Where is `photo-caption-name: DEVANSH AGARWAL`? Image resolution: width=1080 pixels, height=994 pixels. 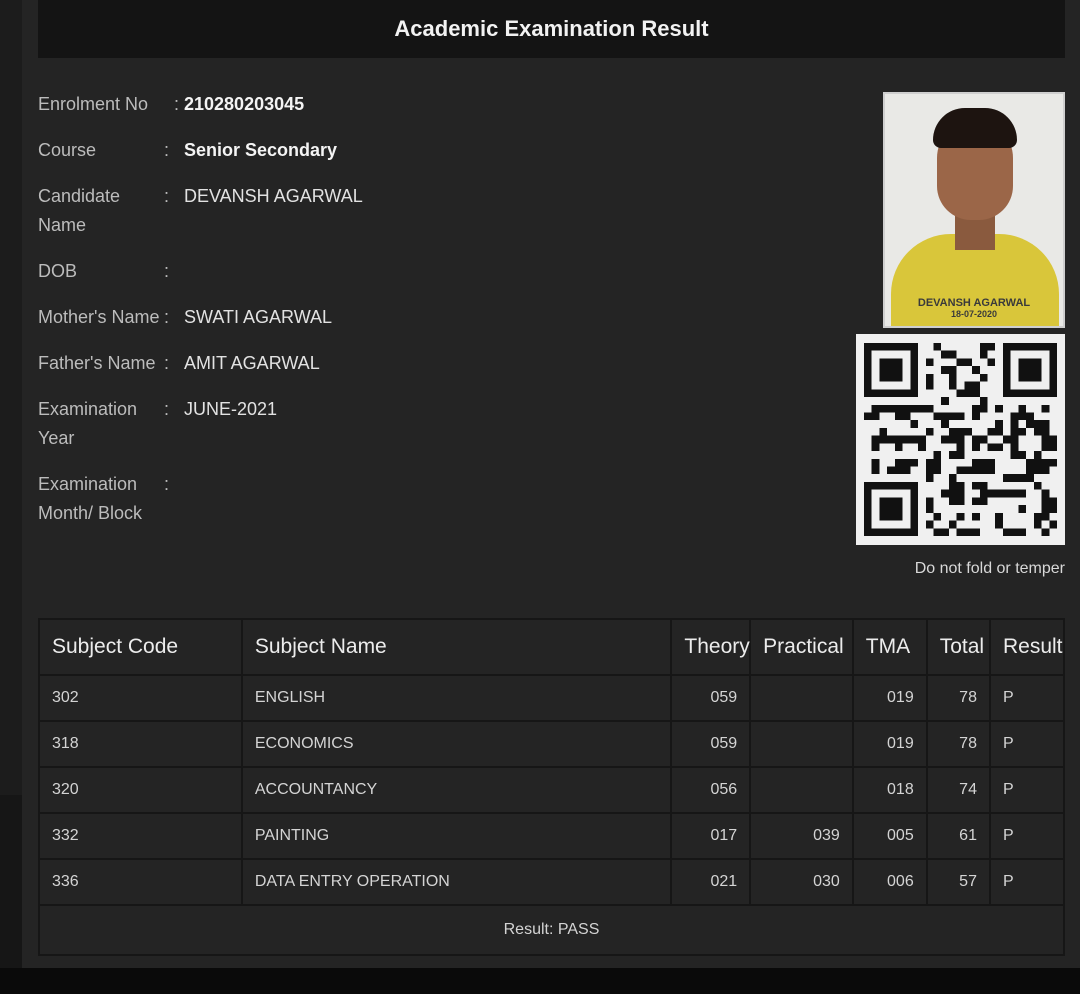
photo-caption-name: DEVANSH AGARWAL is located at coordinates (974, 303).